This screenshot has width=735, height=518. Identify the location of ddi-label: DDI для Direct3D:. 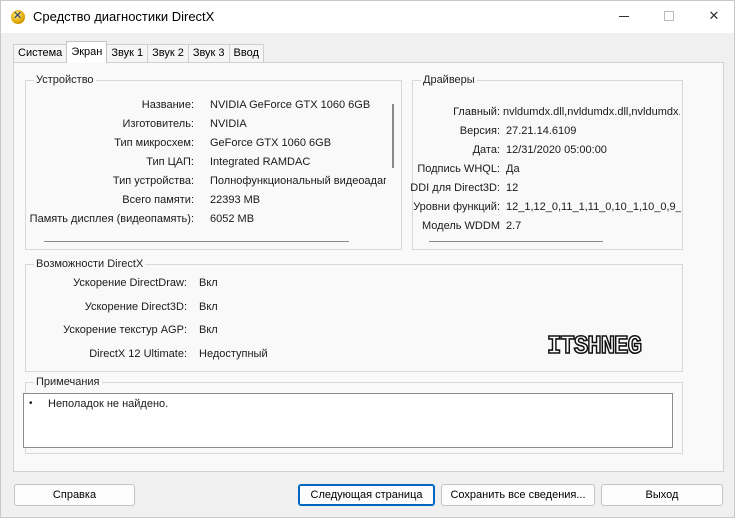
(455, 188).